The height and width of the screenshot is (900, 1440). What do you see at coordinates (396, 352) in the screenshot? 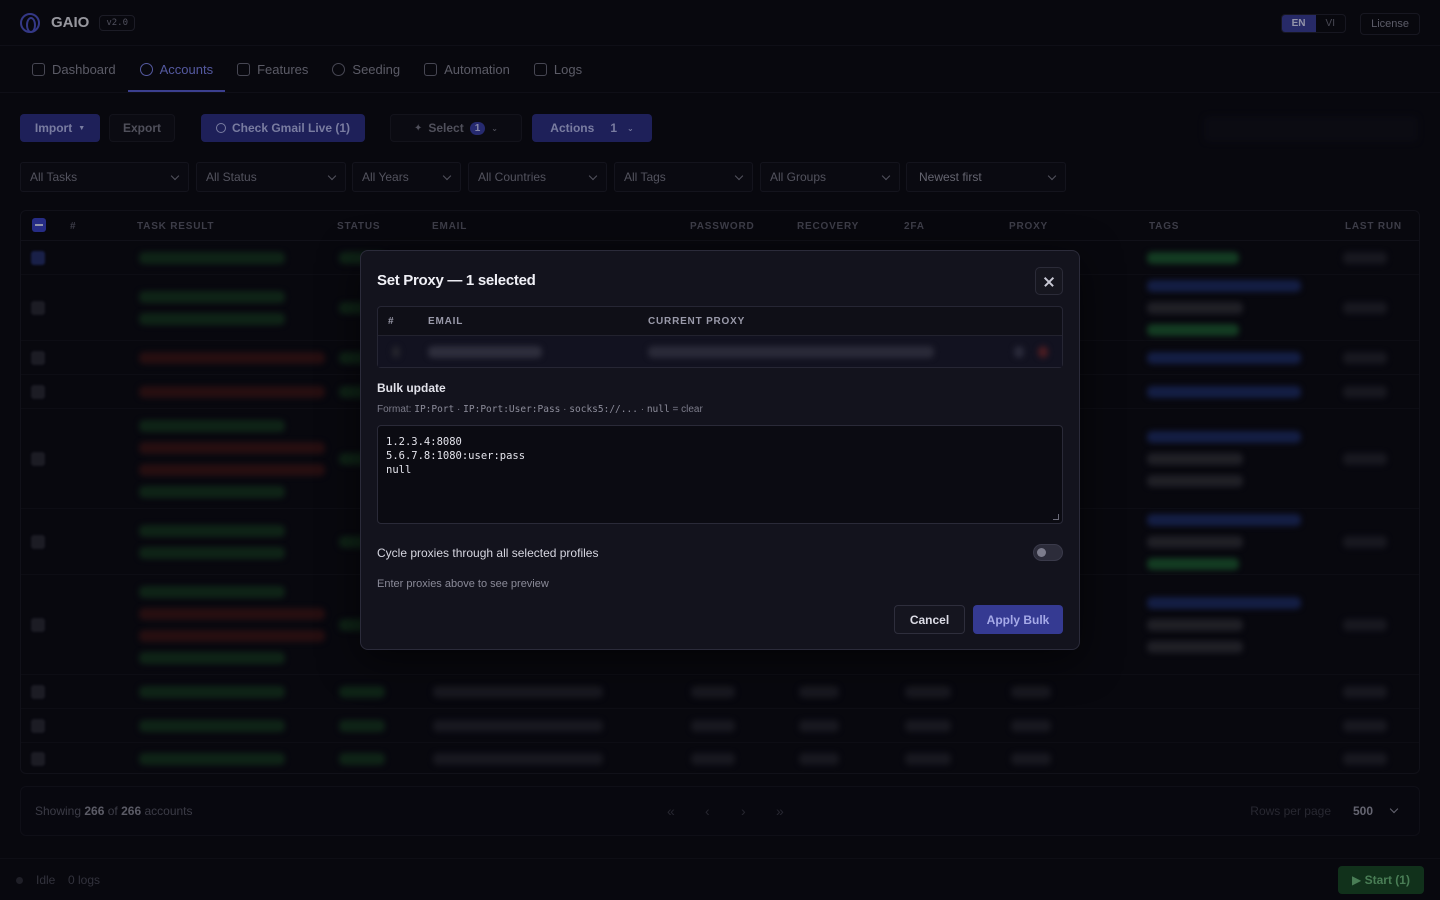
I see `row-number-blurred` at bounding box center [396, 352].